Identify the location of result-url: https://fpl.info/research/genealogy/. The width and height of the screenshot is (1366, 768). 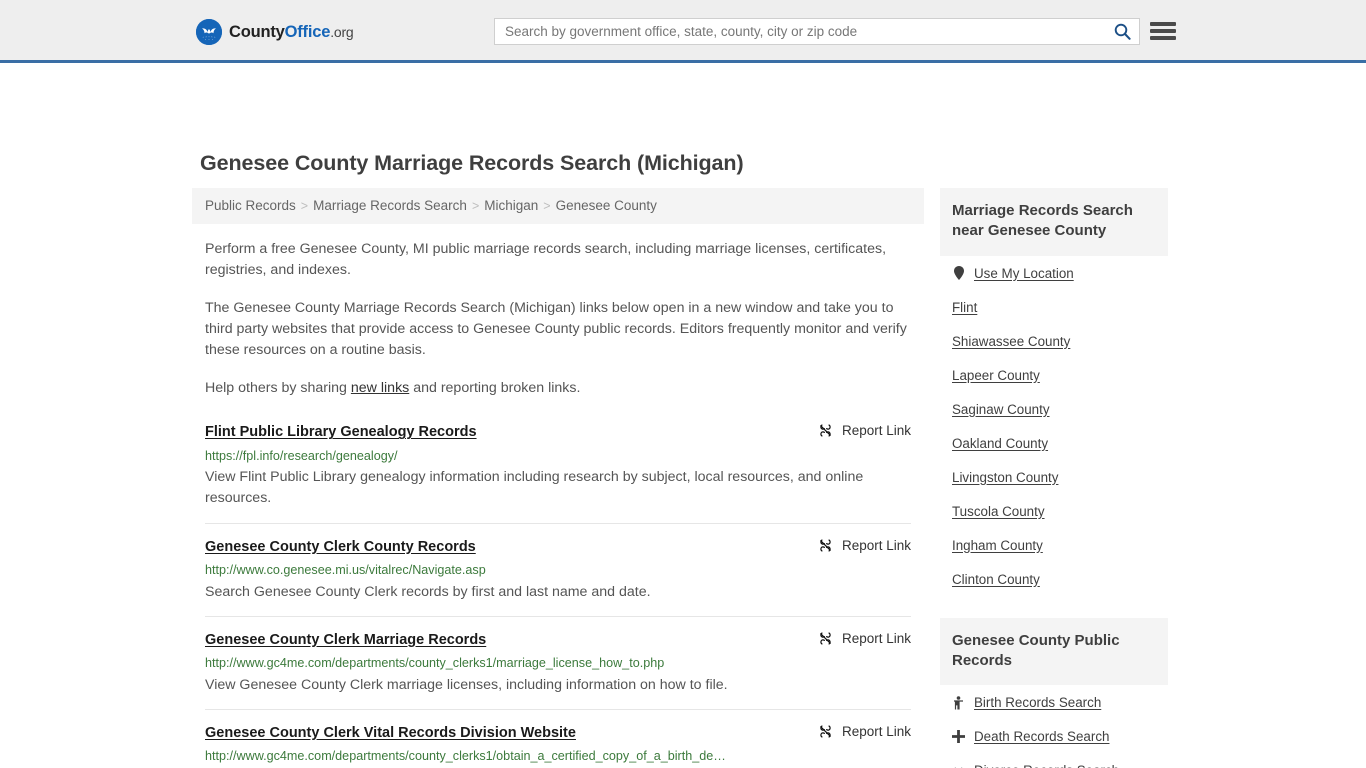
(558, 456).